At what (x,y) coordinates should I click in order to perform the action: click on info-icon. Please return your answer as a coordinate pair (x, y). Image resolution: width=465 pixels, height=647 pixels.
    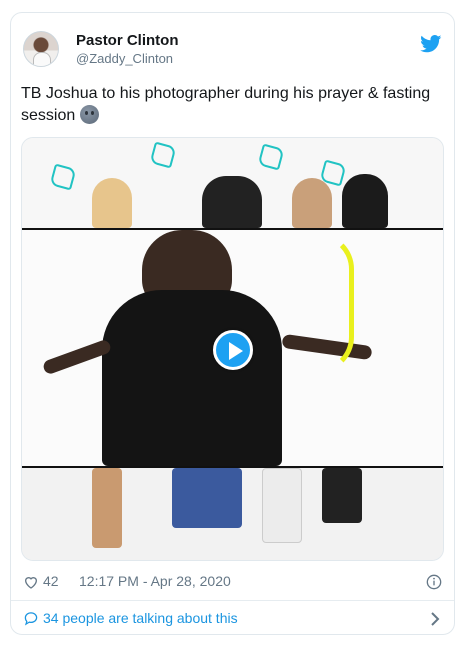
    Looking at the image, I should click on (434, 582).